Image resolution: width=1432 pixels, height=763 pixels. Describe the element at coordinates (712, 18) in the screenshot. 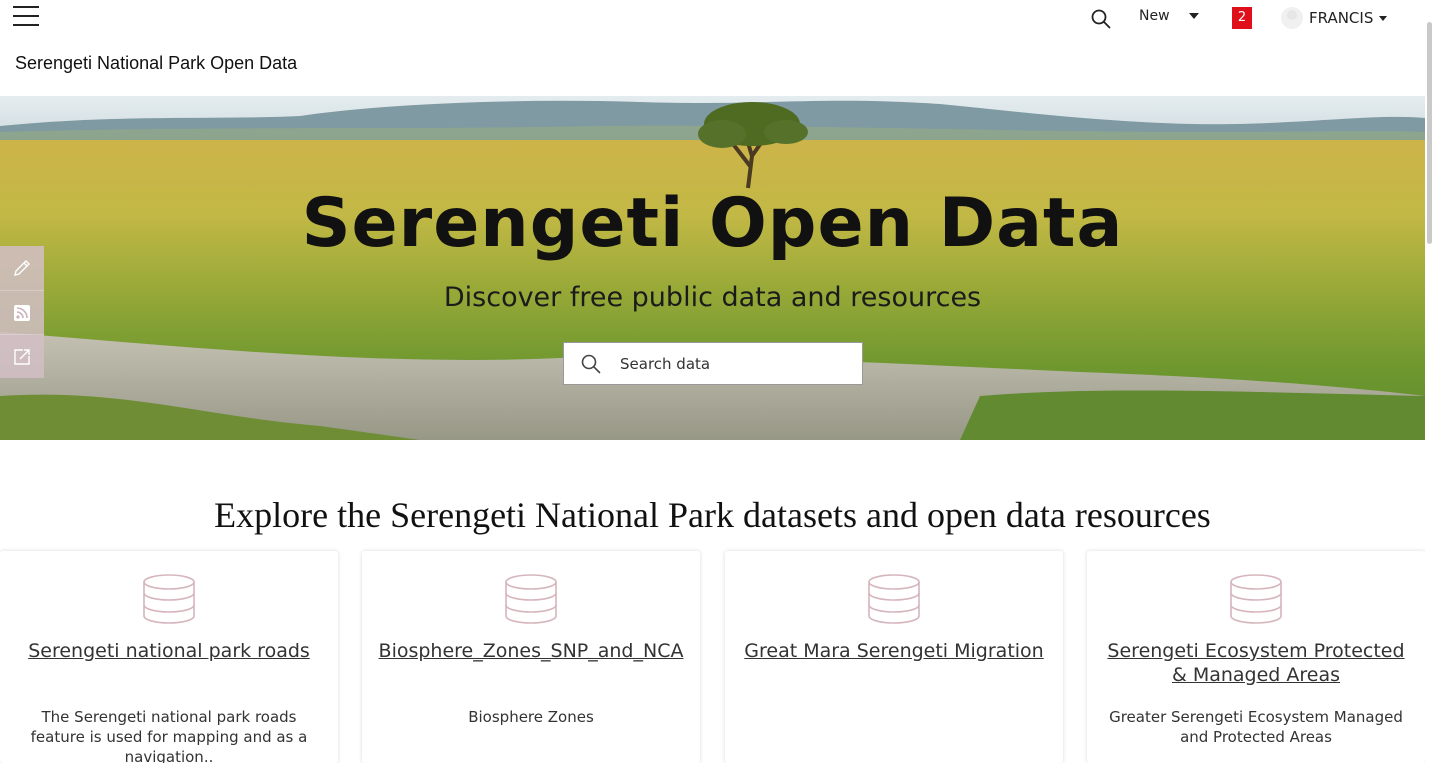

I see `top-navigation-bar: New 2 FRANCIS` at that location.